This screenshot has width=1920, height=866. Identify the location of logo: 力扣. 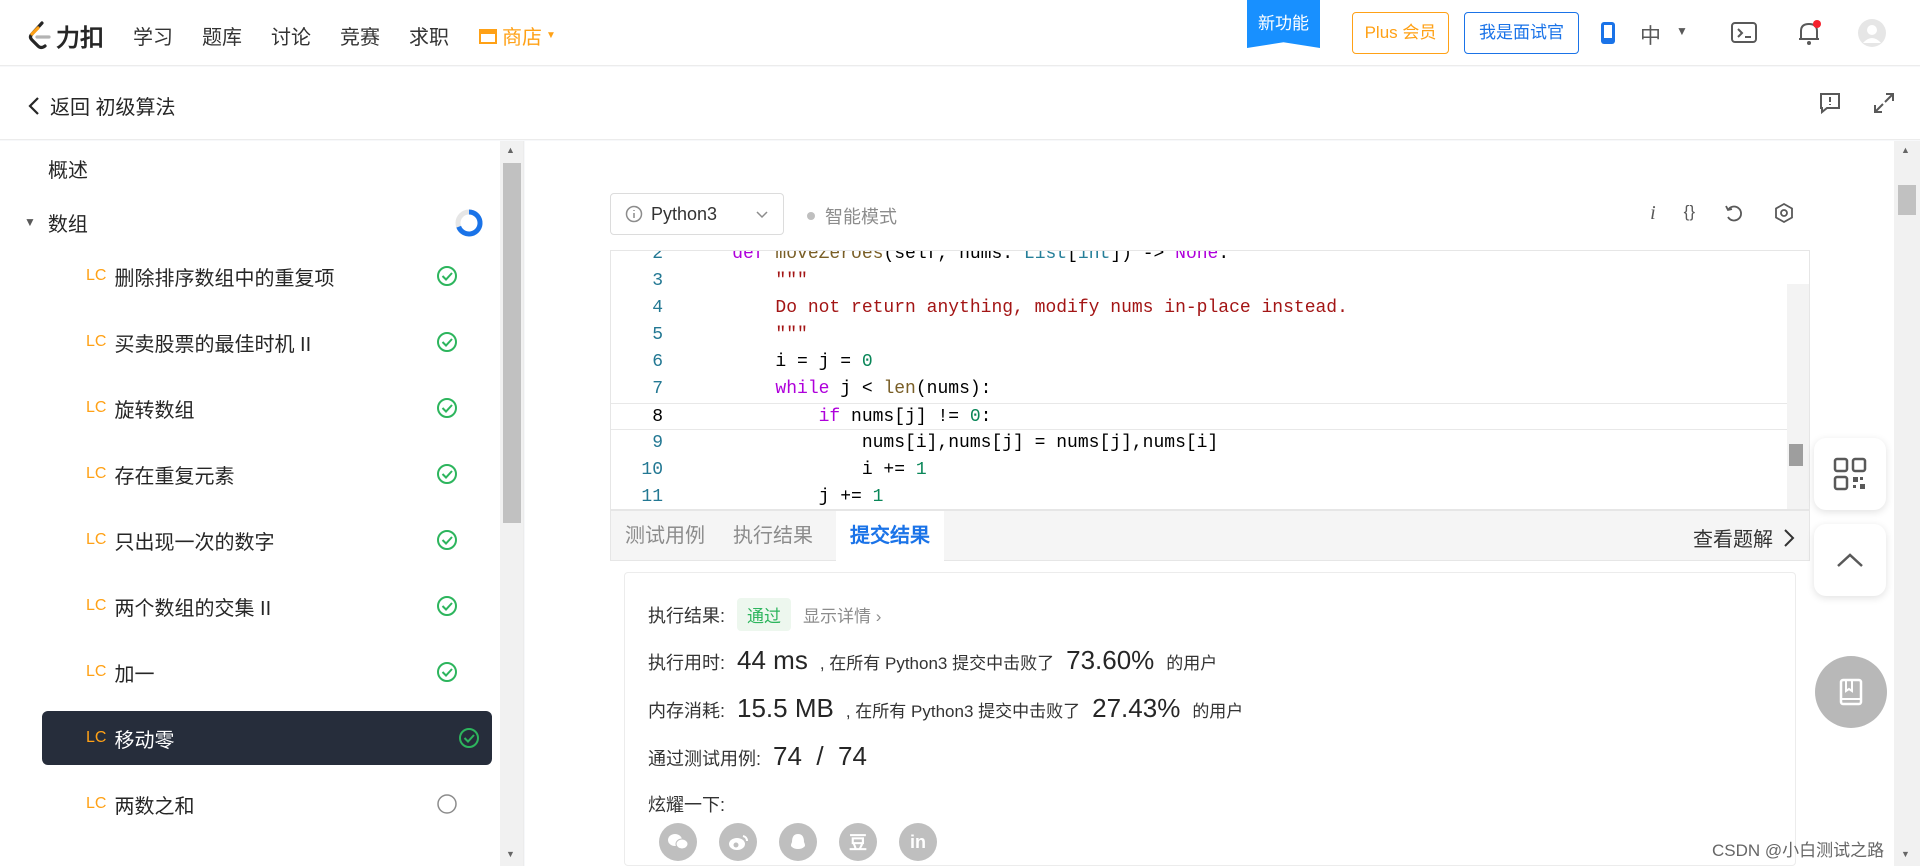
(66, 35).